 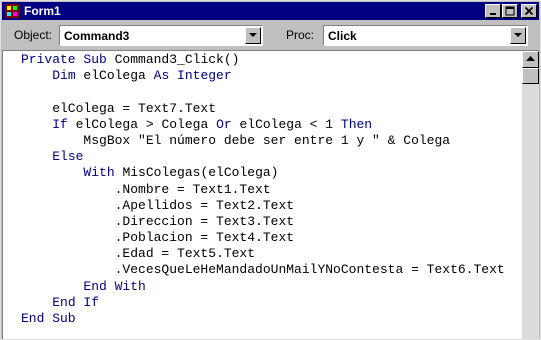 I want to click on vertical-scrollbar, so click(x=530, y=195).